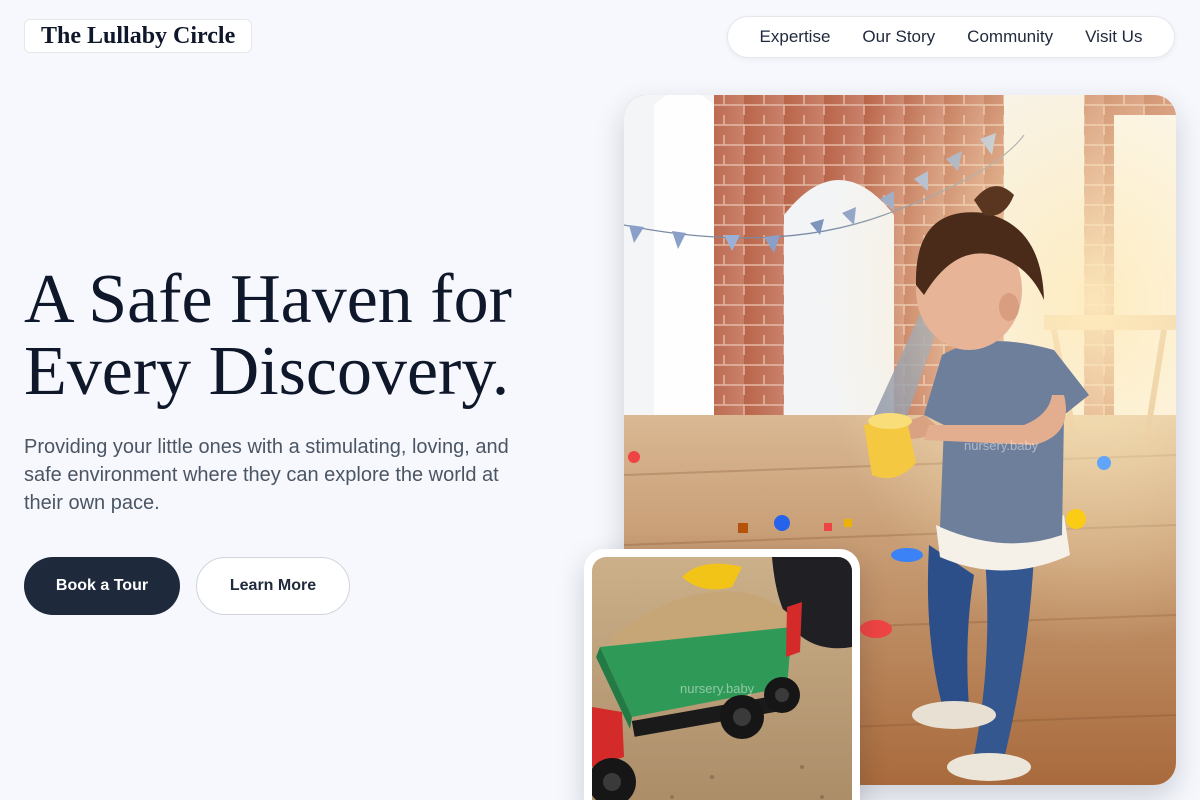 The image size is (1200, 800). What do you see at coordinates (1113, 37) in the screenshot?
I see `nav-item-visit-us: Visit Us` at bounding box center [1113, 37].